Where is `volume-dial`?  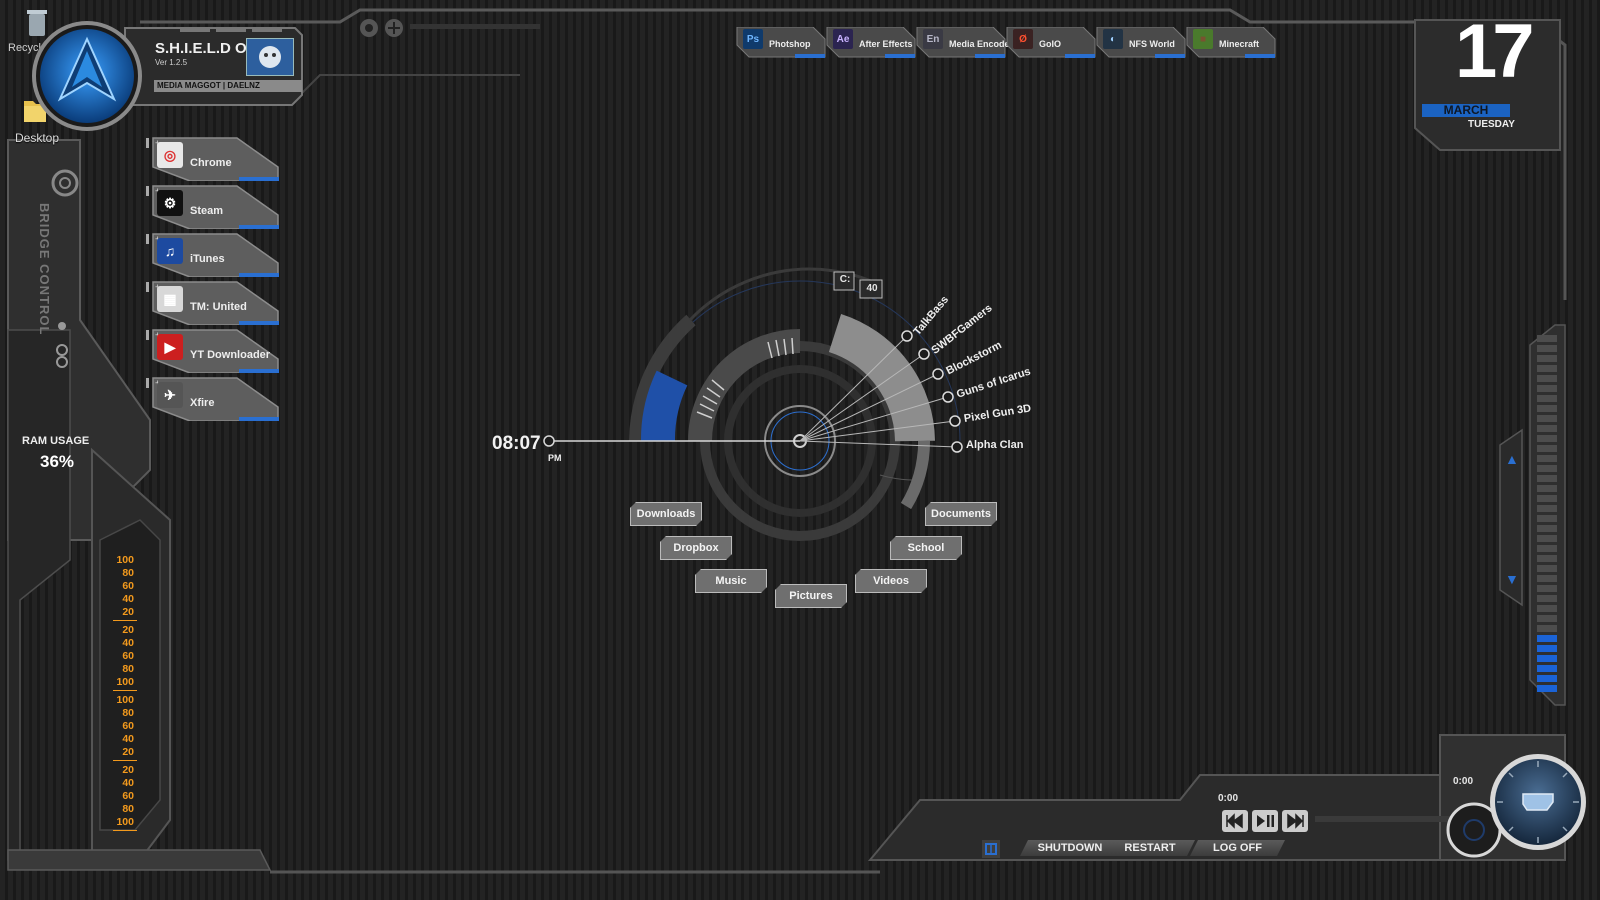 volume-dial is located at coordinates (1538, 802).